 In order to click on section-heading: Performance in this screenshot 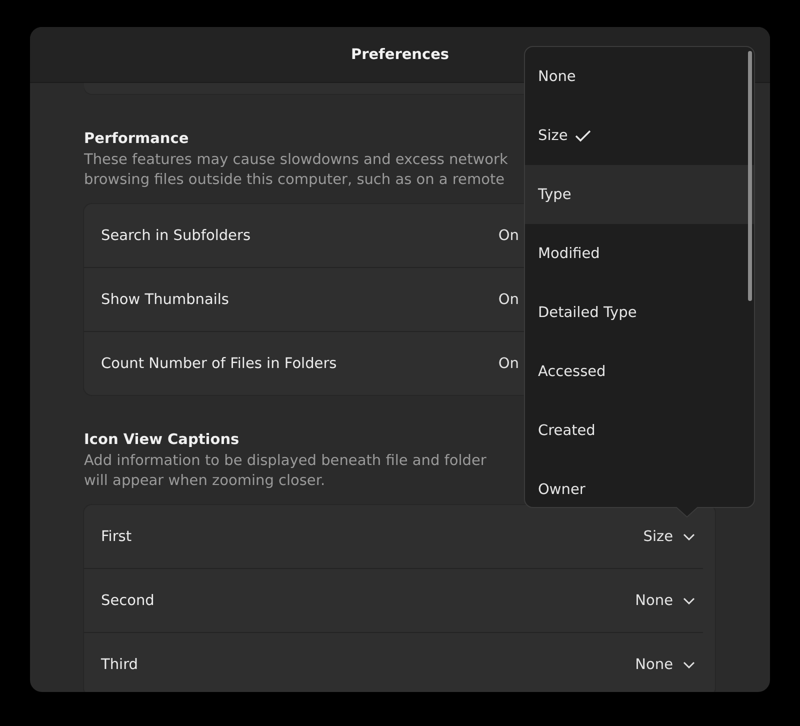, I will do `click(136, 139)`.